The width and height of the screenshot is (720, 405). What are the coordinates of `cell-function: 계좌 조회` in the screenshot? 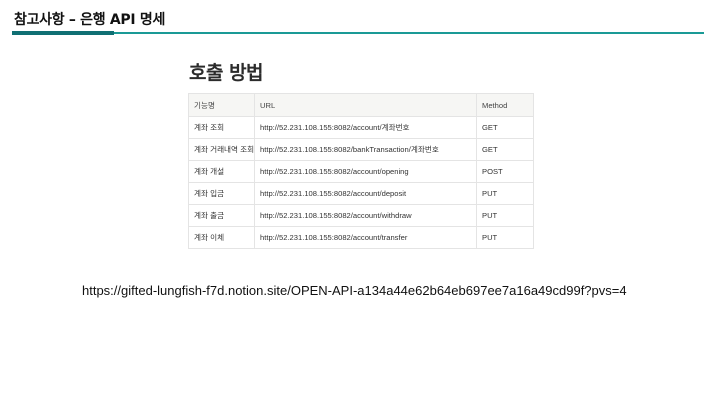 It's located at (221, 127).